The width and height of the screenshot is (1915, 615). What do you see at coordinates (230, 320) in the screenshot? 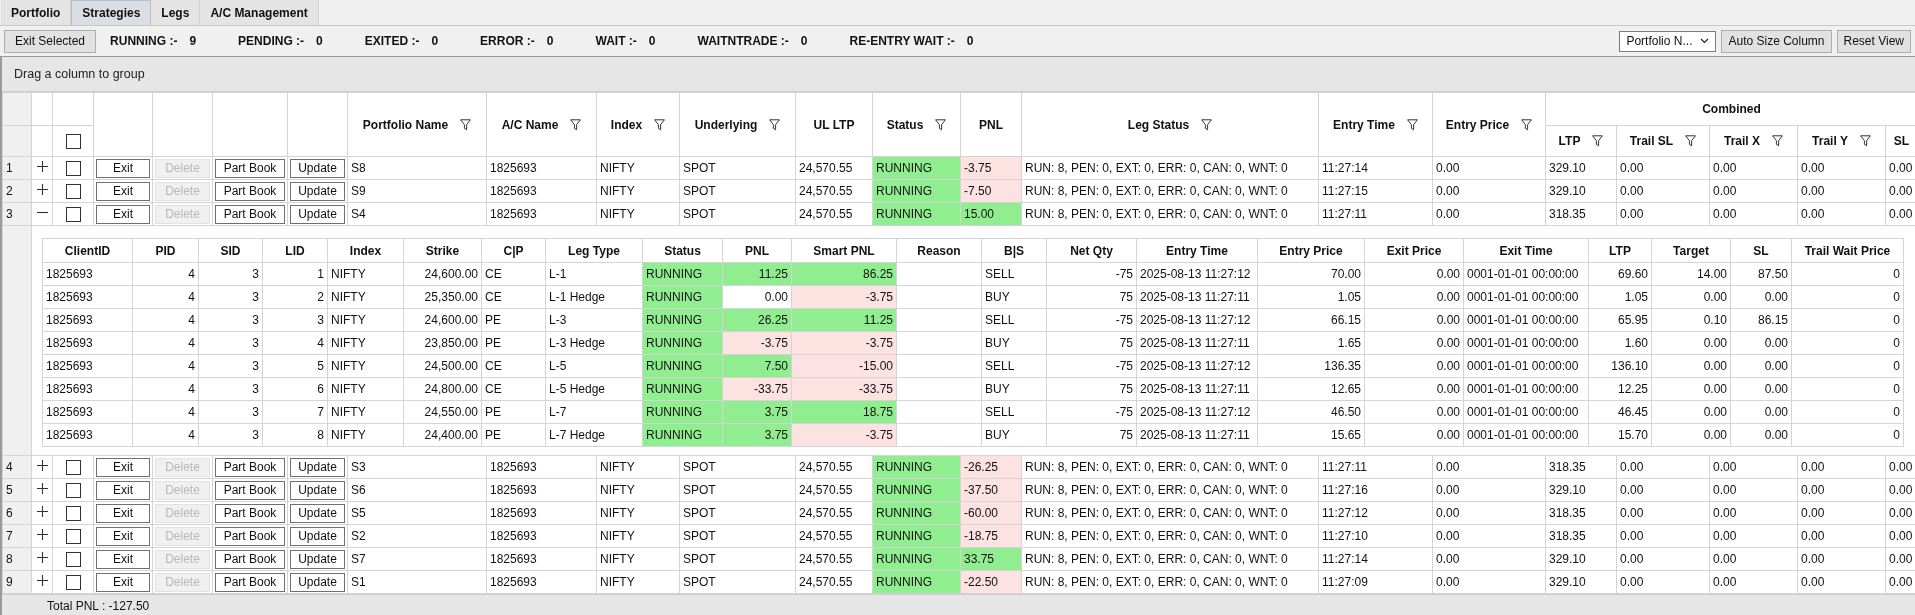
I see `table-cell: 3` at bounding box center [230, 320].